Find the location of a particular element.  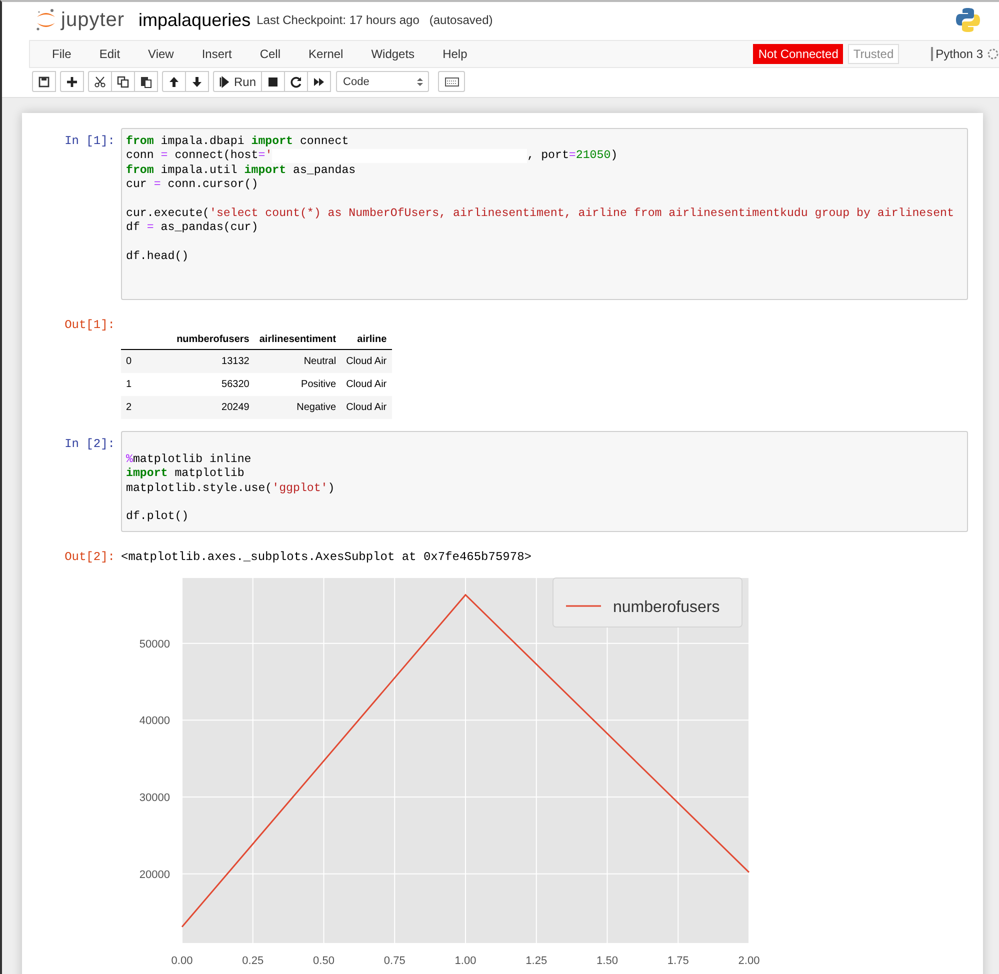

step-forward-icon is located at coordinates (225, 82).